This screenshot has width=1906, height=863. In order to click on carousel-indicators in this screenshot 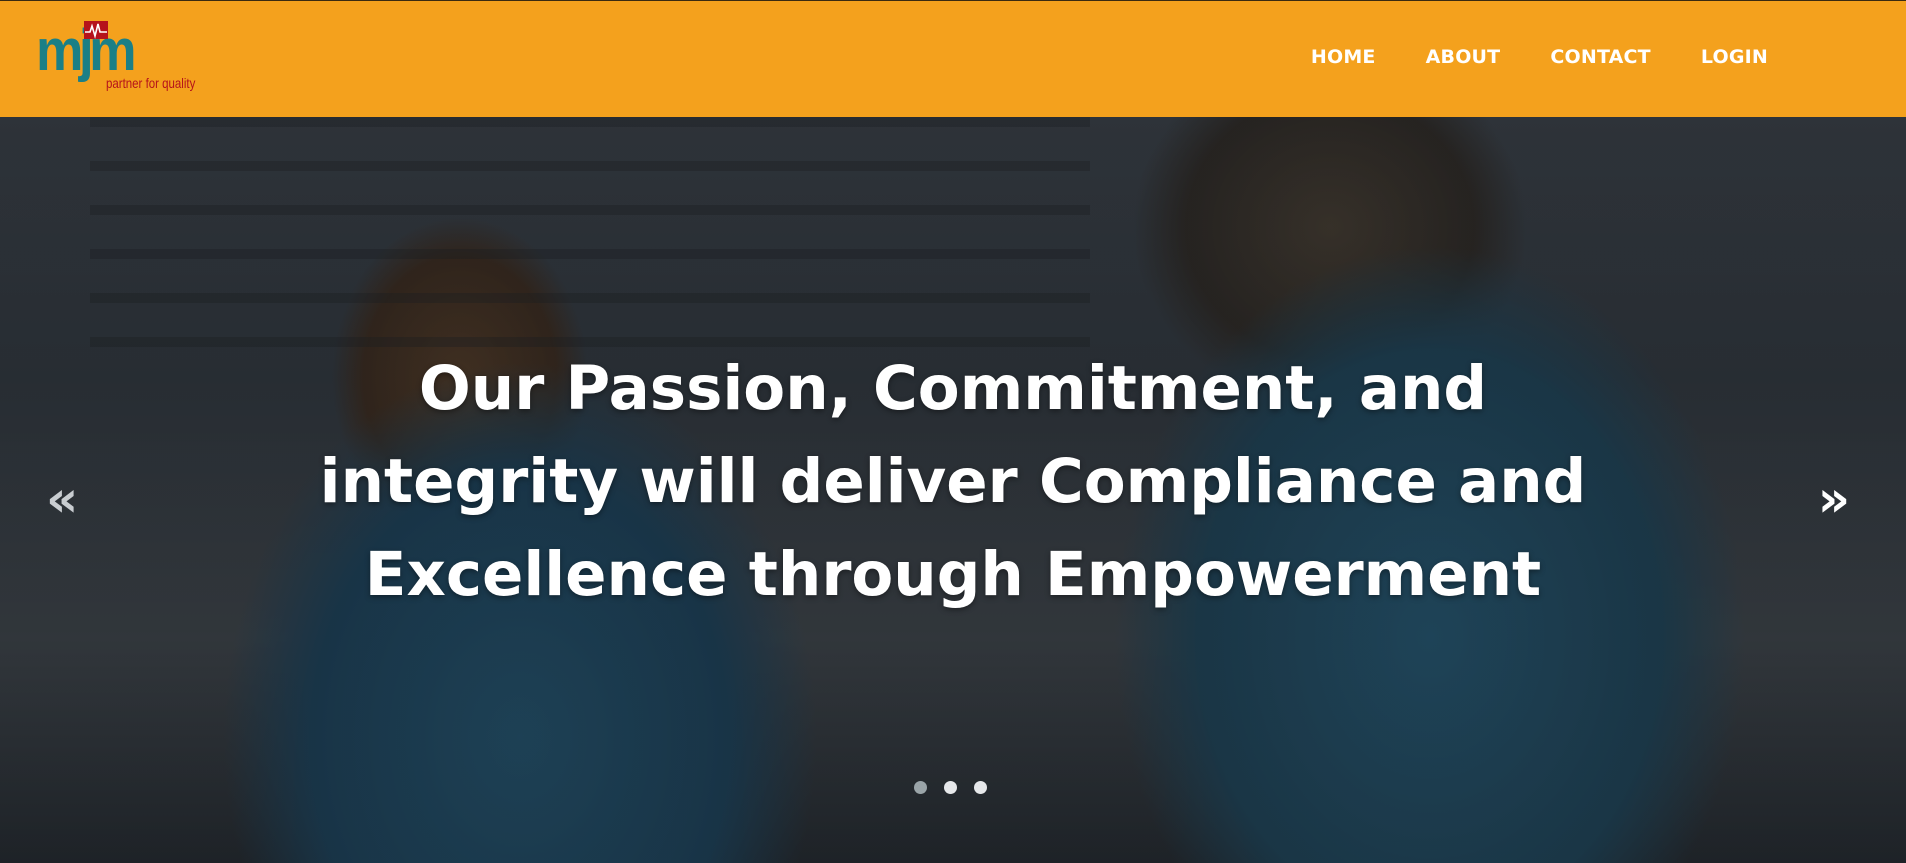, I will do `click(950, 787)`.